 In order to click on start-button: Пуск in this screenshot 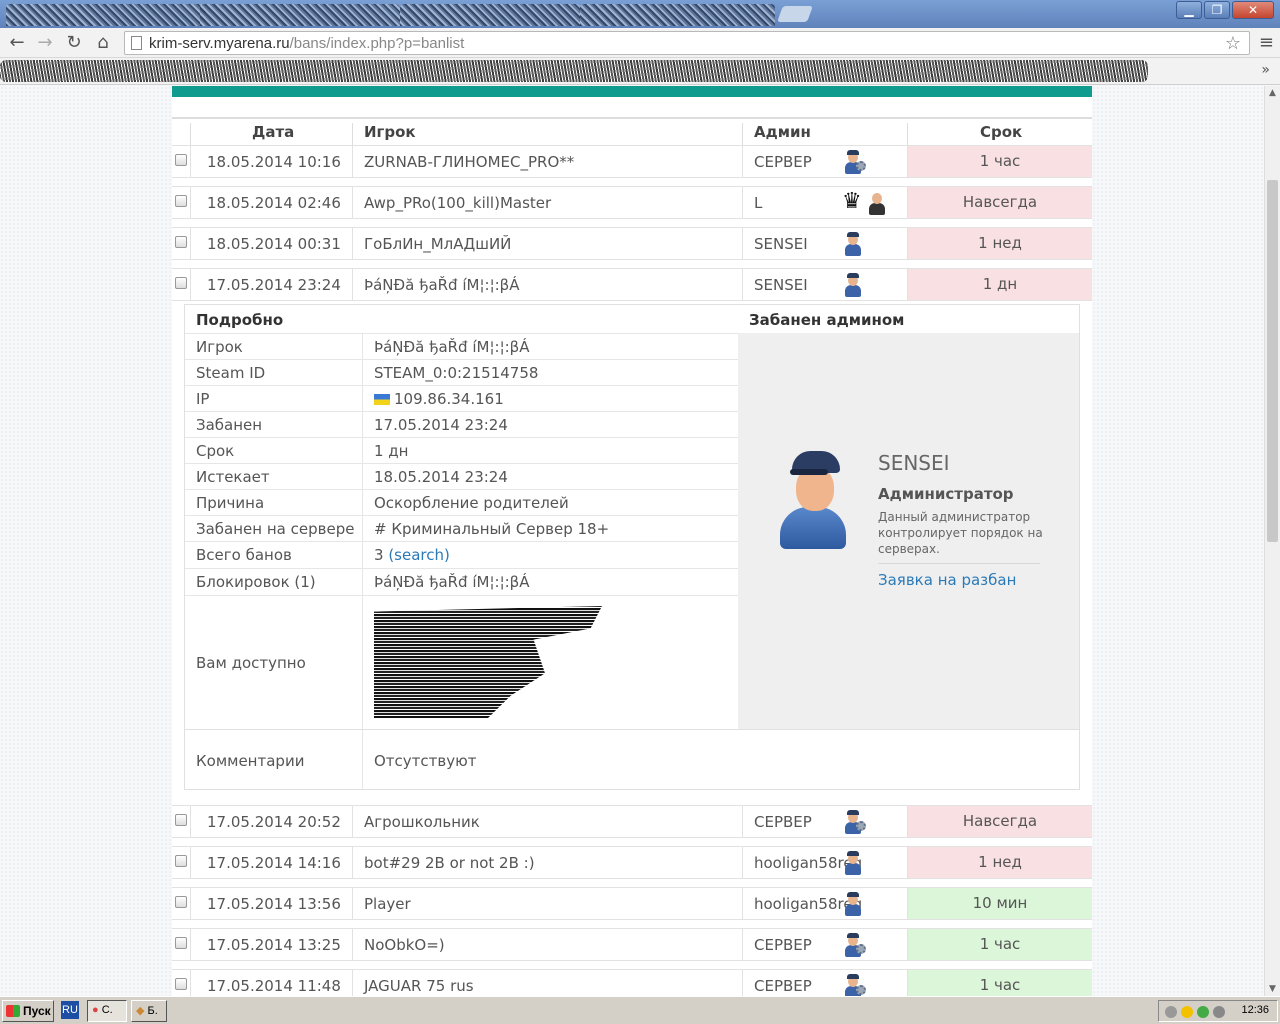, I will do `click(28, 1011)`.